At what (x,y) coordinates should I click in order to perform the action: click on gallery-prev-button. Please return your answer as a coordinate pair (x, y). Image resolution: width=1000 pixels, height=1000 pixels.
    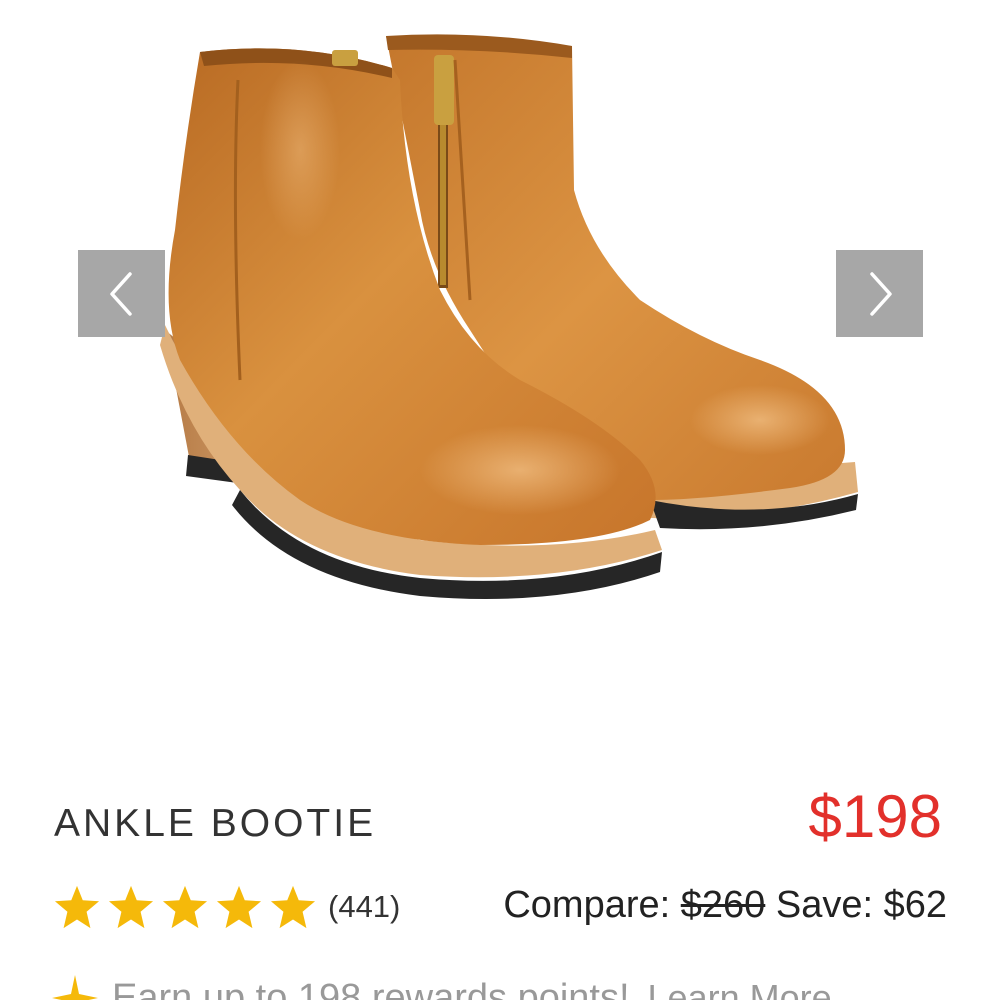
    Looking at the image, I should click on (121, 293).